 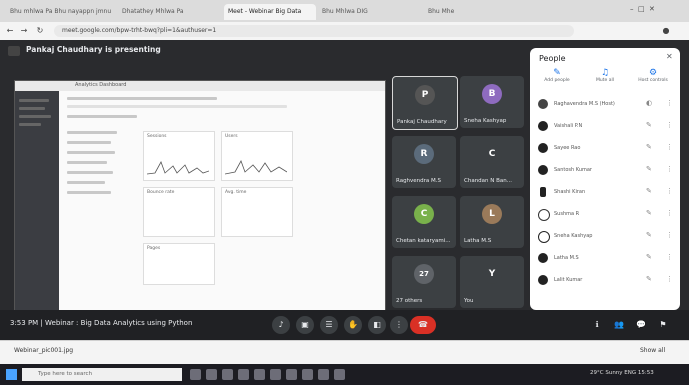 I want to click on participant-tile-others: 27 27 others, so click(x=424, y=282).